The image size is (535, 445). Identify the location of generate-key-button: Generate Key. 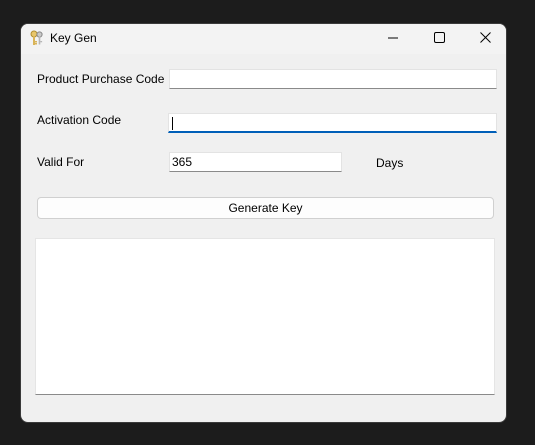
(265, 208).